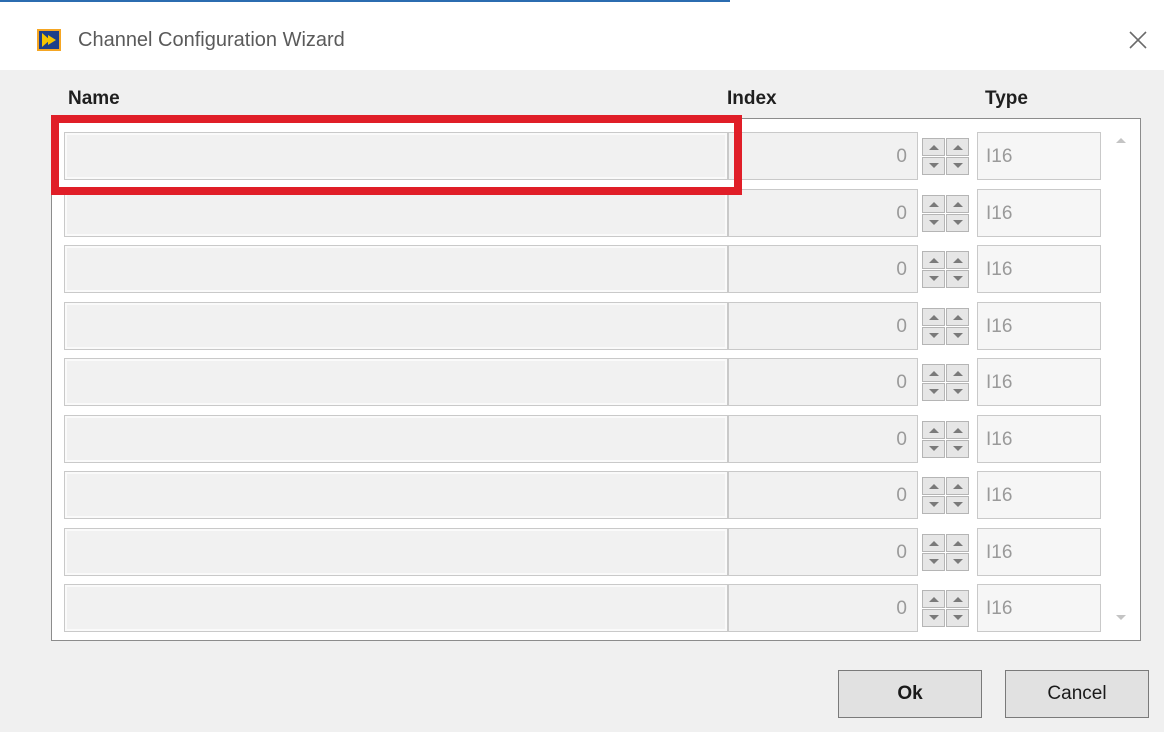 The height and width of the screenshot is (732, 1164). What do you see at coordinates (211, 40) in the screenshot?
I see `window-title: Channel Configuration Wizard` at bounding box center [211, 40].